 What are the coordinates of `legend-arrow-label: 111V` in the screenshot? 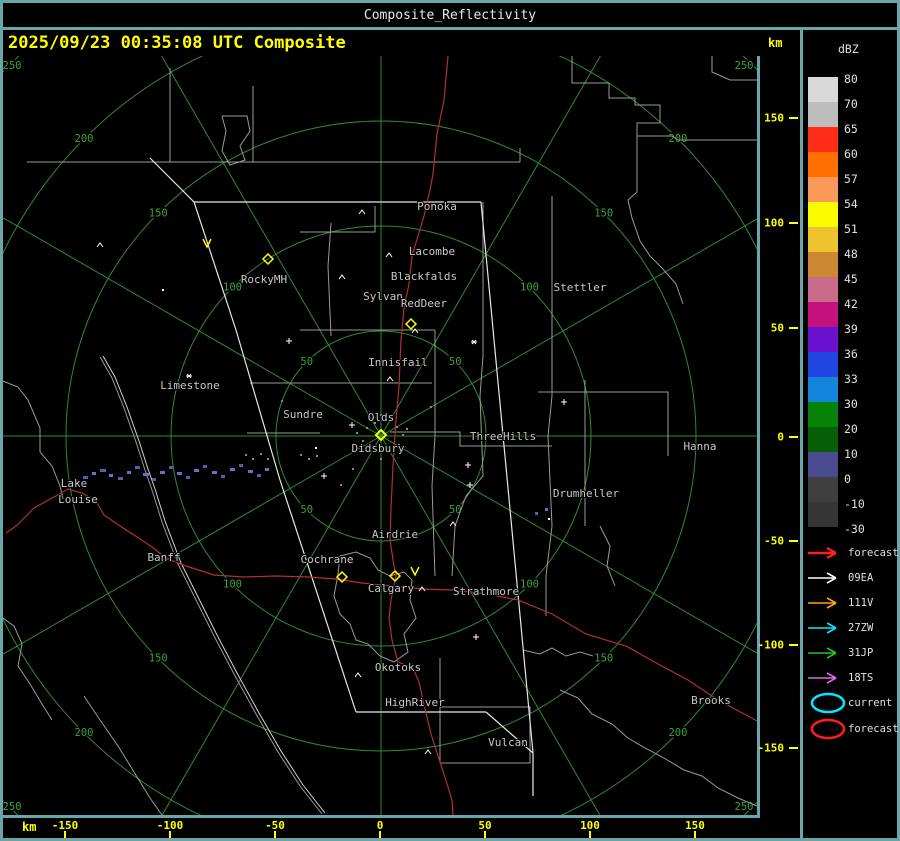 It's located at (861, 603).